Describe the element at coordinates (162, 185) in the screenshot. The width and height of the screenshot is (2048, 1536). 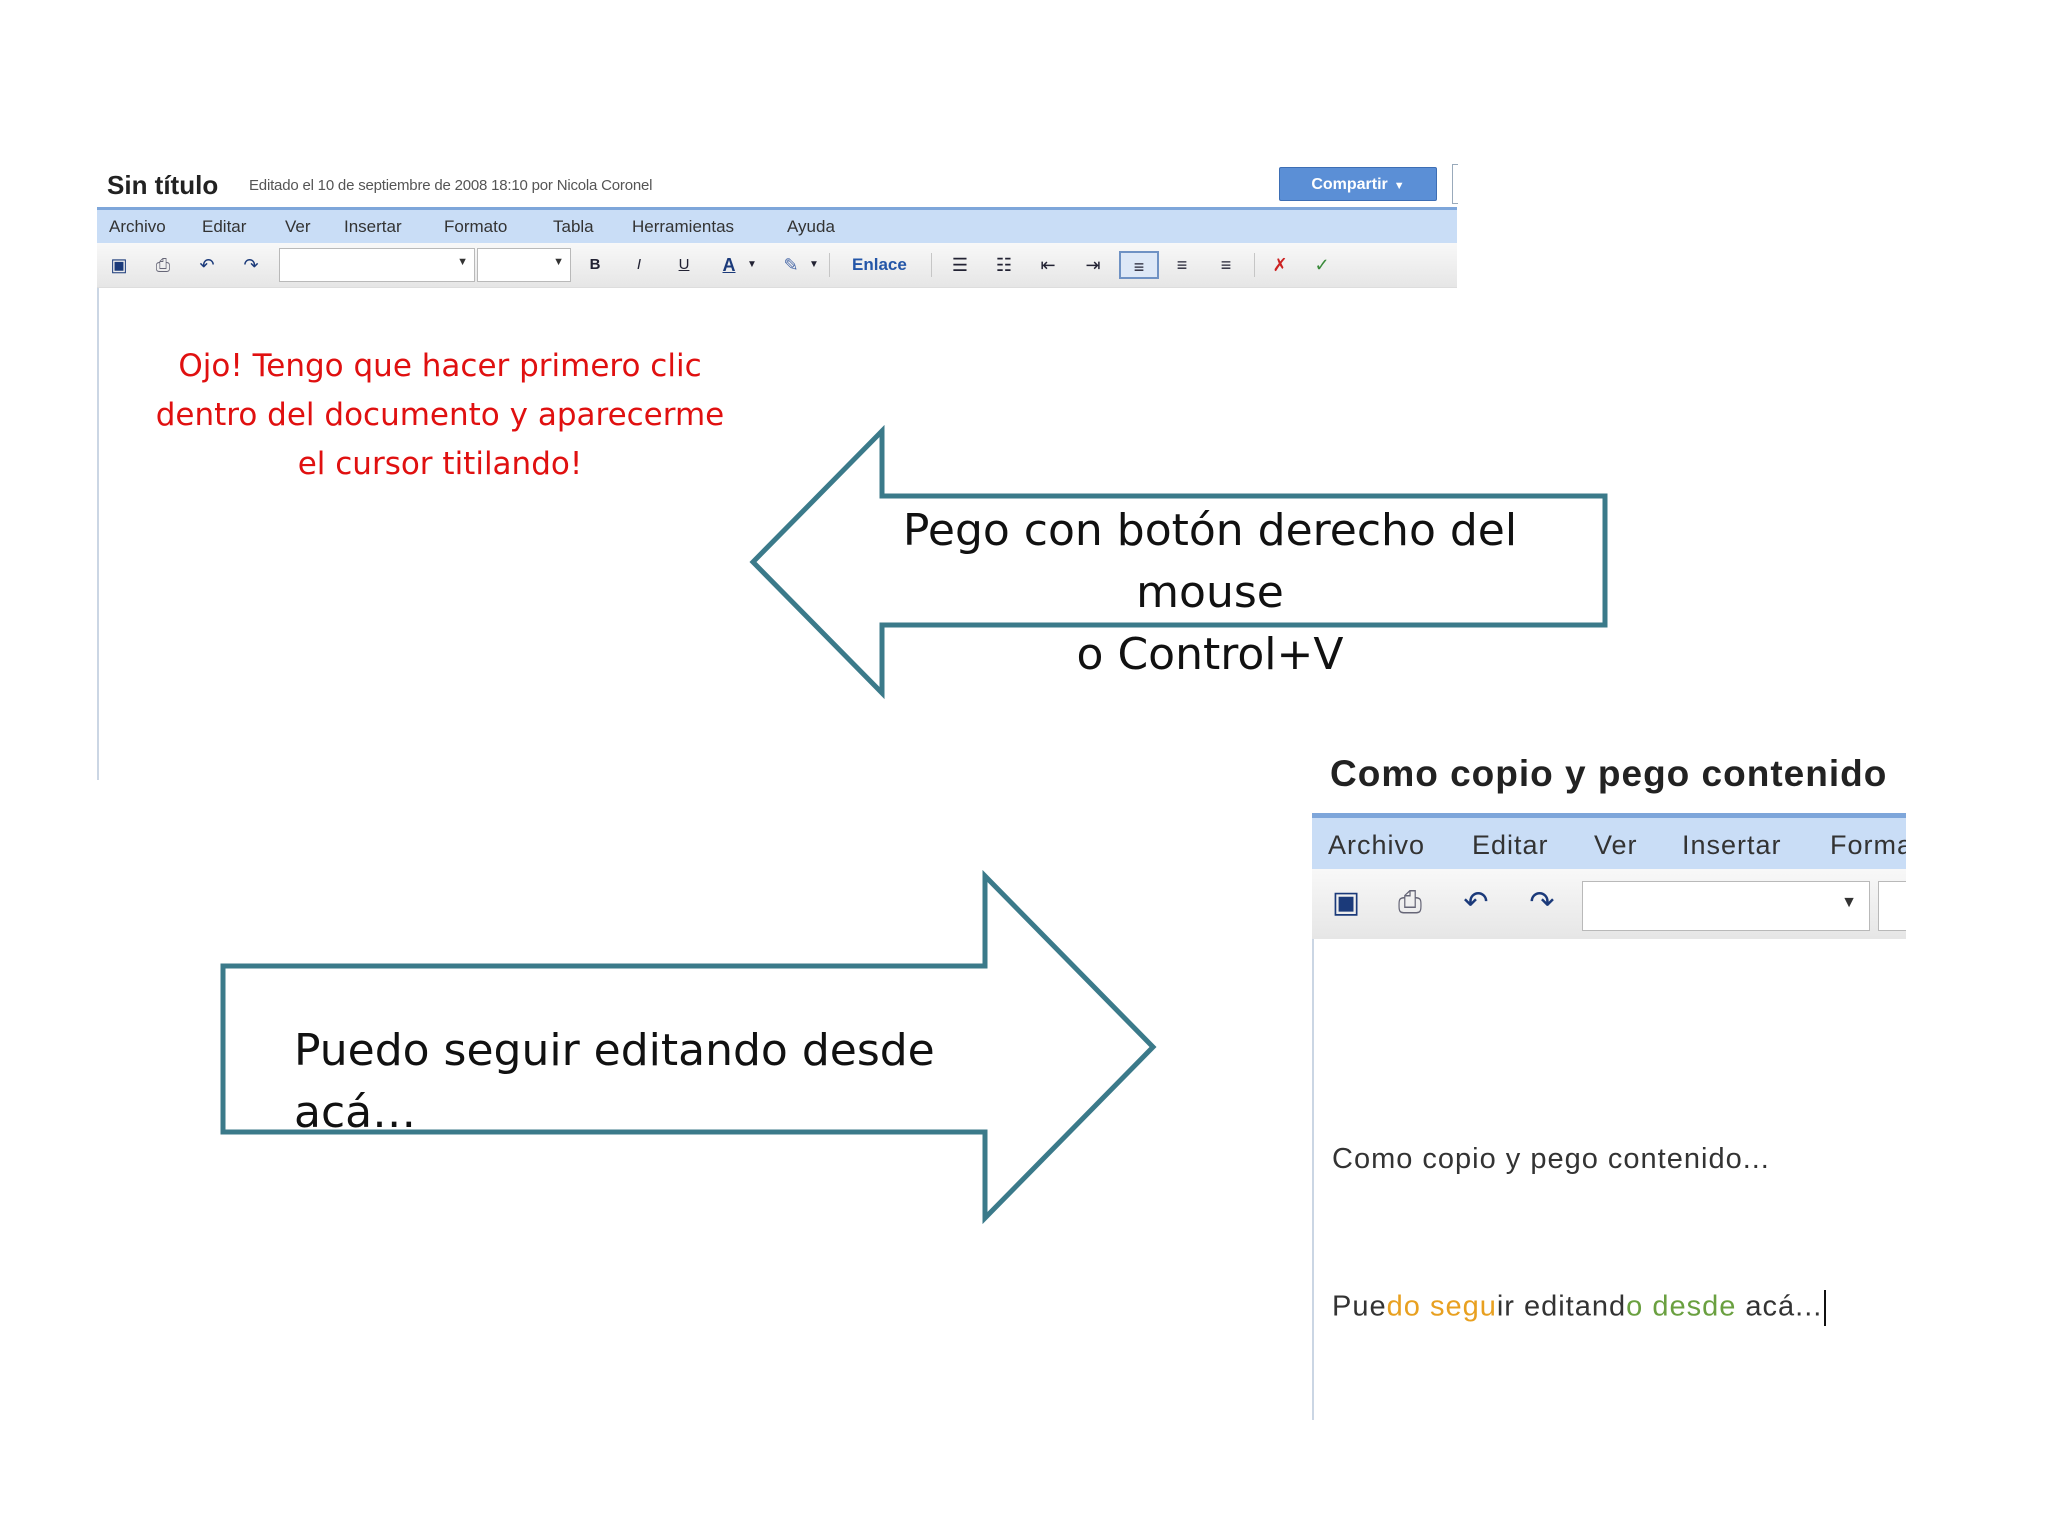
I see `doc-title: Sin título` at that location.